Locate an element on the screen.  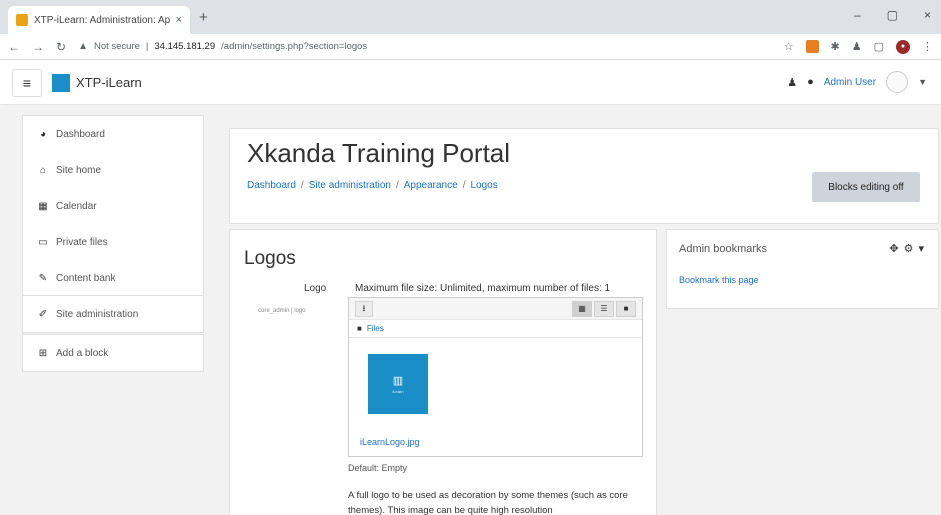
hamburger-icon: ≡ is located at coordinates (27, 82).